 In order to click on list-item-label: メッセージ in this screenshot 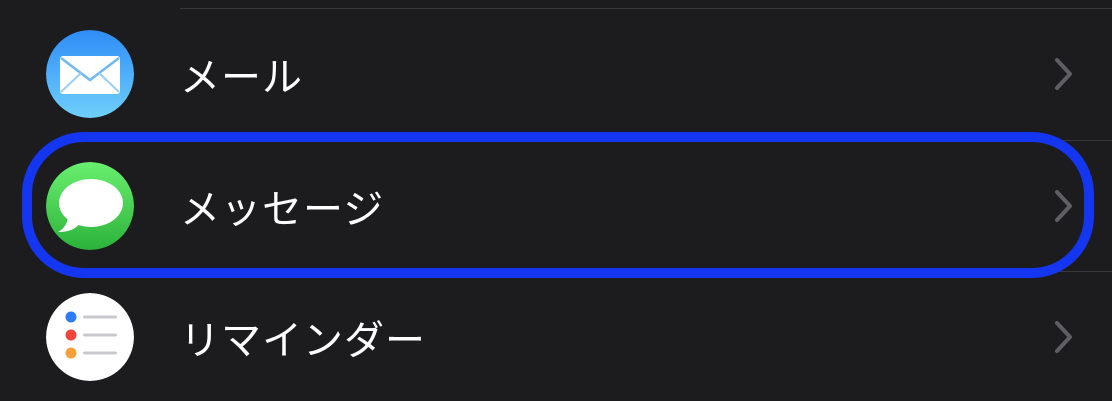, I will do `click(282, 210)`.